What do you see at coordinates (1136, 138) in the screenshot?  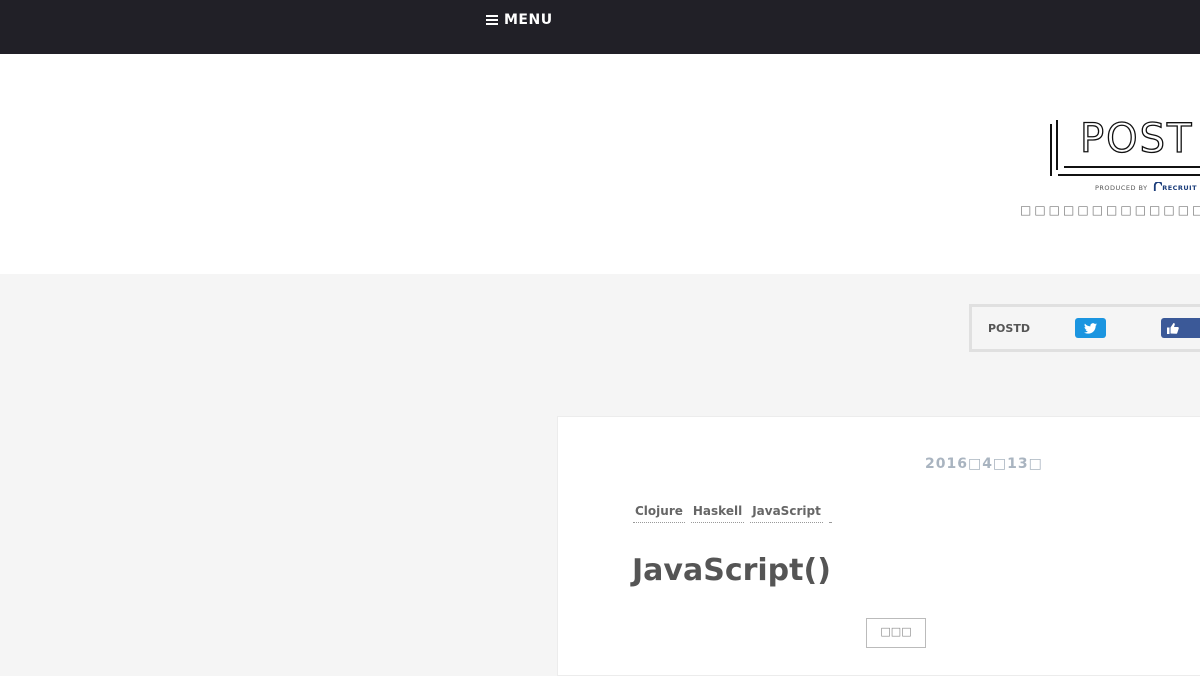 I see `logo-wordmark: POST` at bounding box center [1136, 138].